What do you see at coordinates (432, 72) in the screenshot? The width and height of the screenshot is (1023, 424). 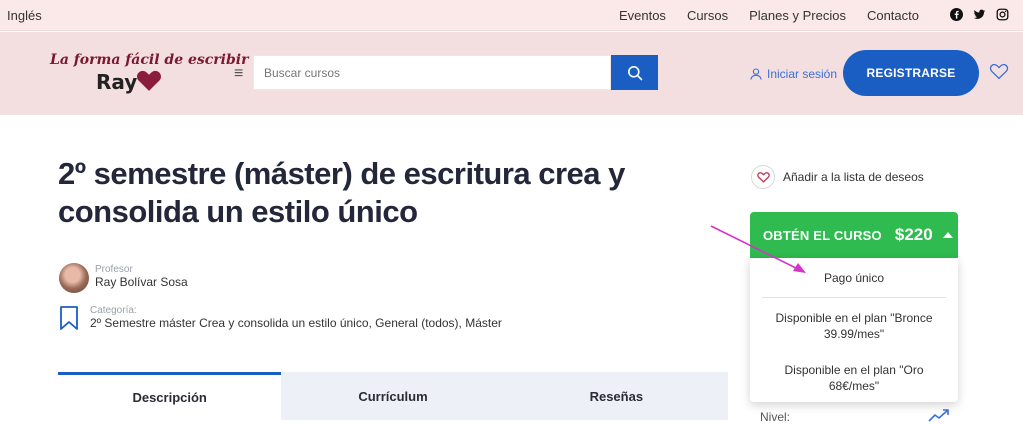 I see `search-input` at bounding box center [432, 72].